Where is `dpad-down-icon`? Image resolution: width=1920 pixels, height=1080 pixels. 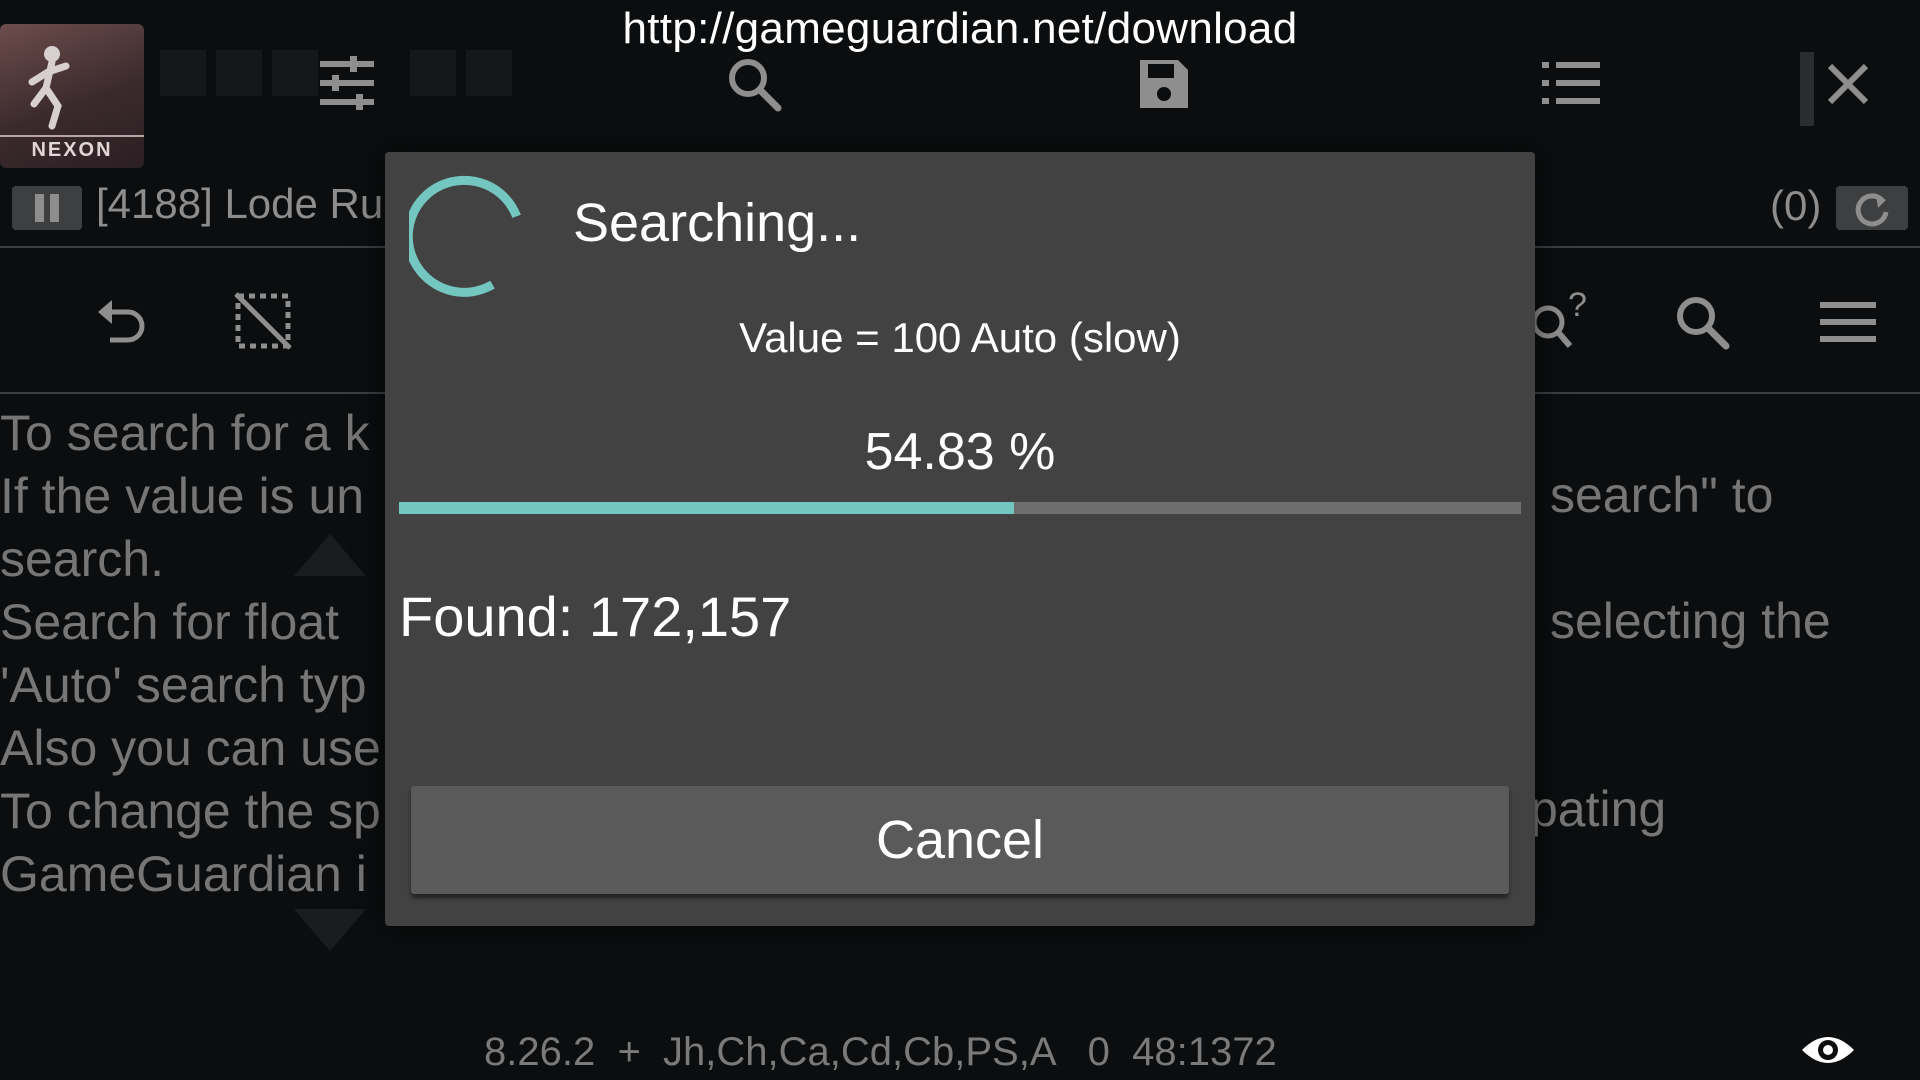 dpad-down-icon is located at coordinates (330, 930).